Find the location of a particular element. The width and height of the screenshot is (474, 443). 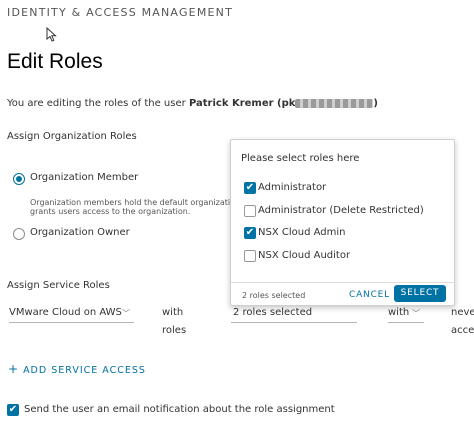

service-select-value: VMware Cloud on AWS is located at coordinates (65, 312).